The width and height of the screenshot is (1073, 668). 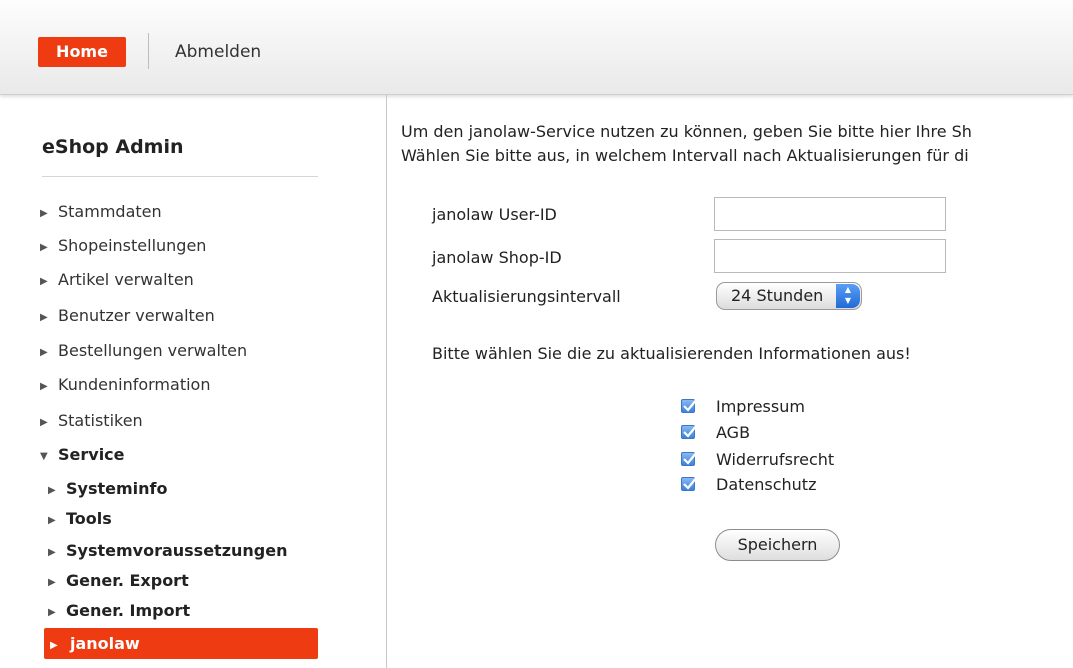 I want to click on sidebar-item-statistiken: ▶ Statistiken, so click(x=91, y=421).